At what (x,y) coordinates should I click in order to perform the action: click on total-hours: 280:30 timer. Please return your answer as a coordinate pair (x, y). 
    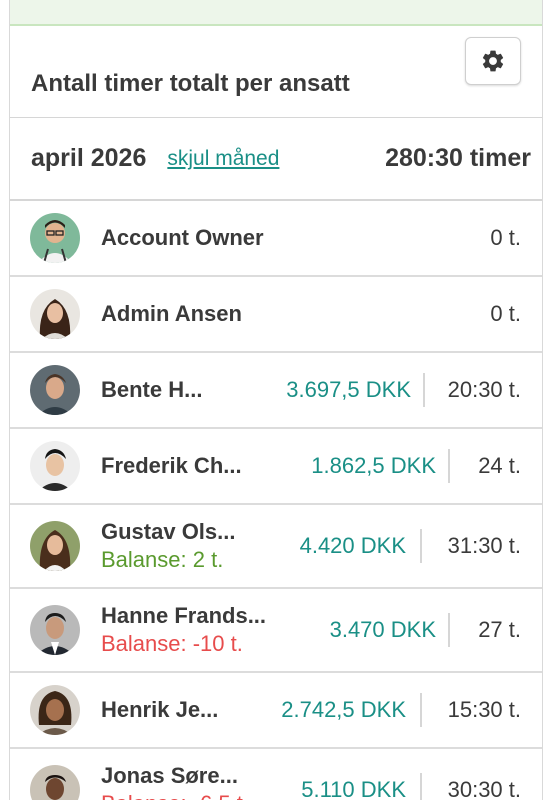
    Looking at the image, I should click on (458, 158).